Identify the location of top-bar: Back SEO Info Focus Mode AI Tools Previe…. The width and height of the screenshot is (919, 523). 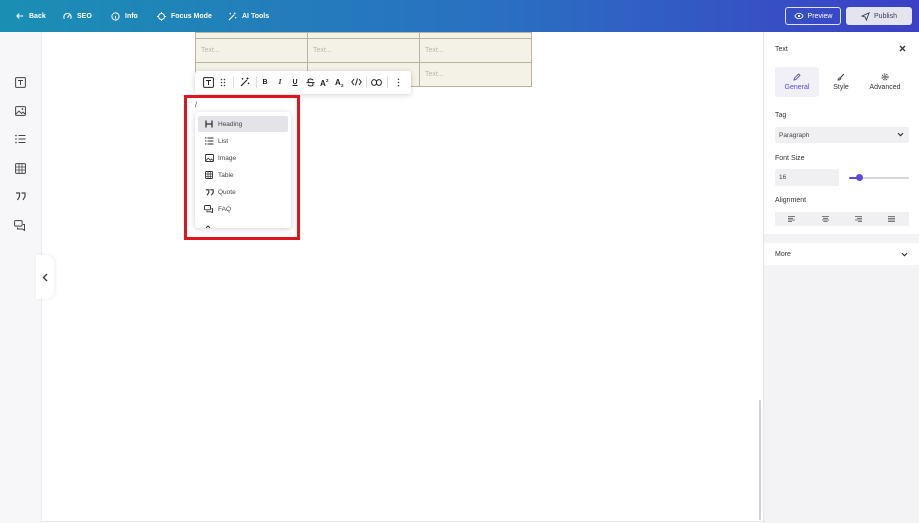
(459, 16).